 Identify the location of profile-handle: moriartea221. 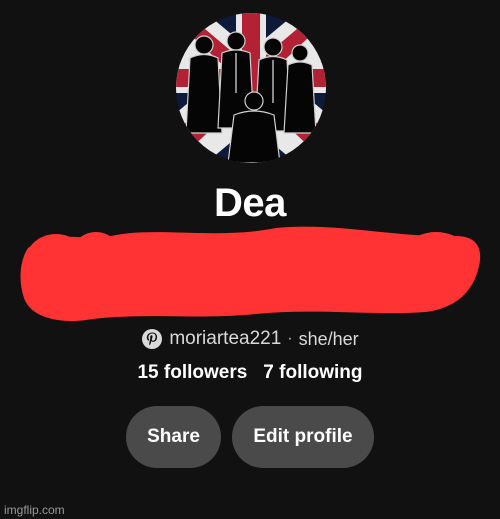
(225, 339).